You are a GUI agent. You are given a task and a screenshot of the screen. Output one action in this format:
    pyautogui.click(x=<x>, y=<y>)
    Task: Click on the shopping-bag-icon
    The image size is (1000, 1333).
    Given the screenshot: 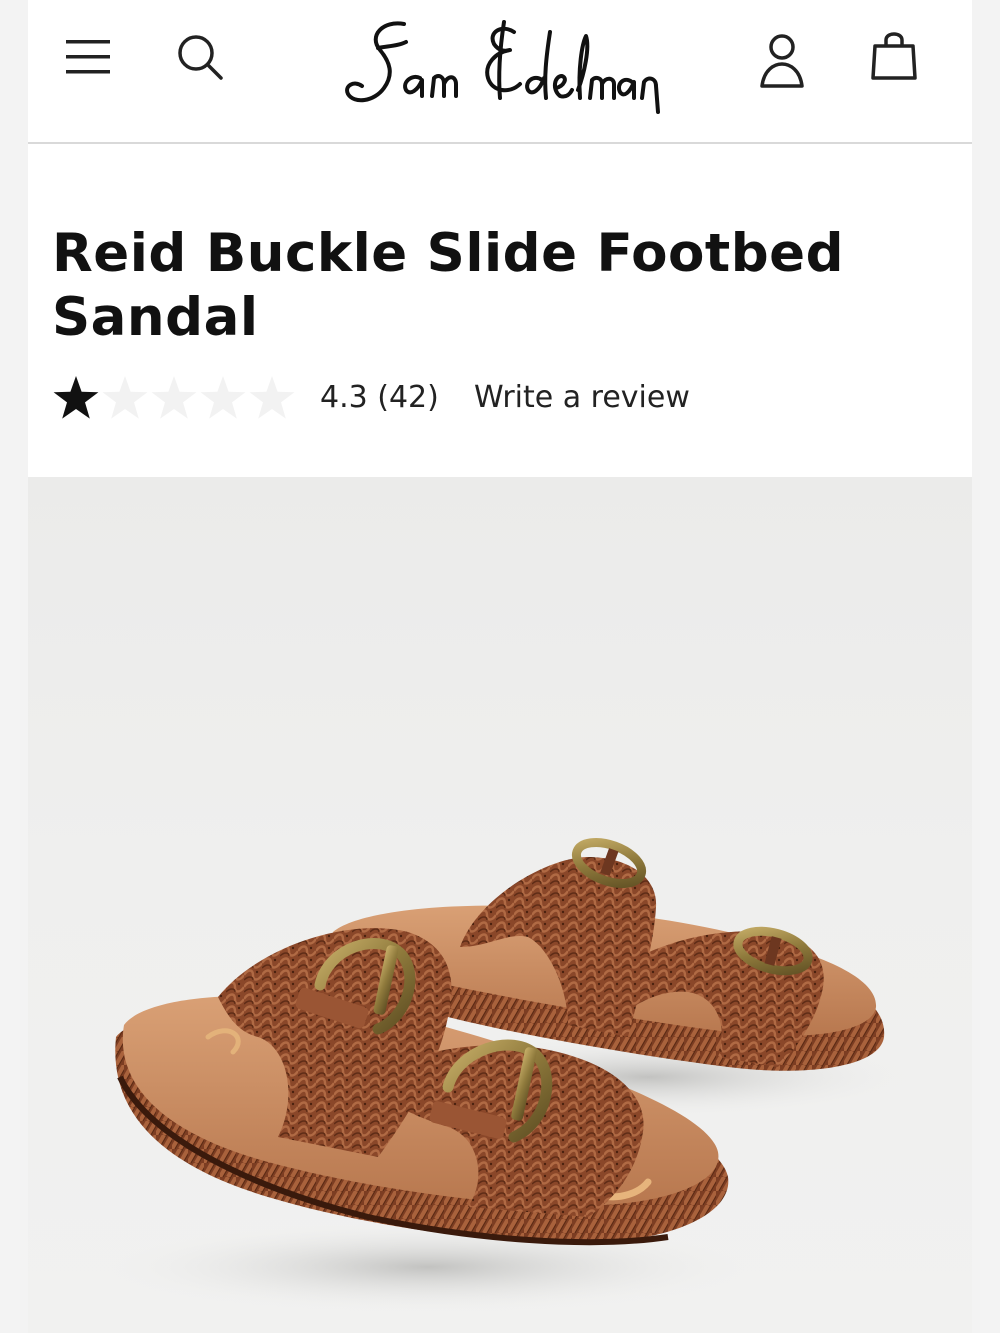 What is the action you would take?
    pyautogui.click(x=894, y=56)
    